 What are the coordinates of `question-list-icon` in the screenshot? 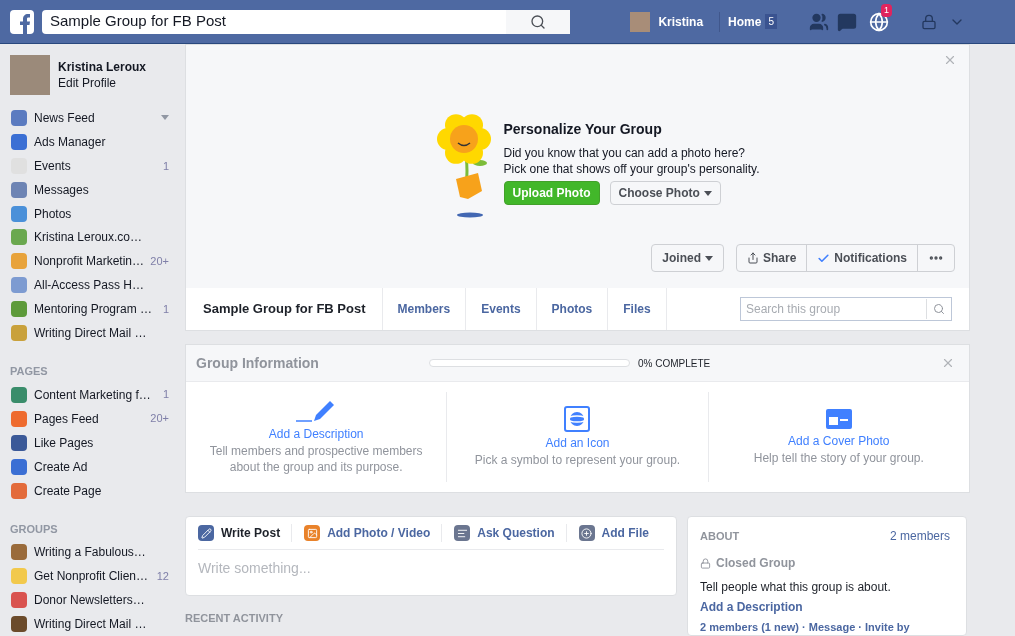 It's located at (462, 533).